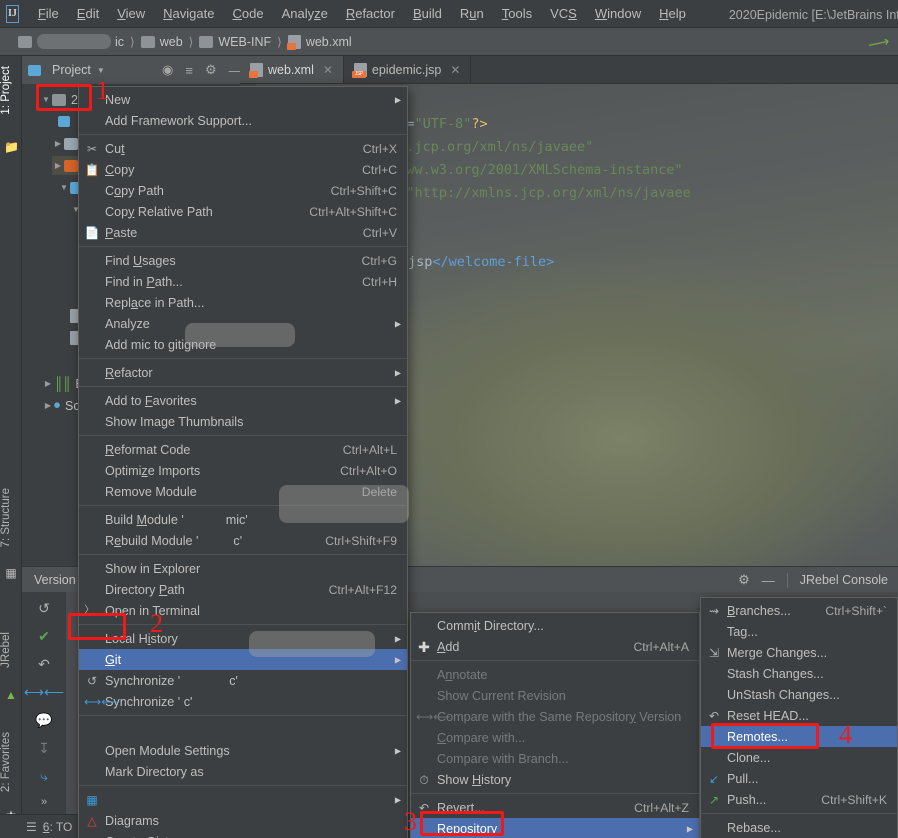 The image size is (898, 838). What do you see at coordinates (247, 13) in the screenshot?
I see `menu-code: Code` at bounding box center [247, 13].